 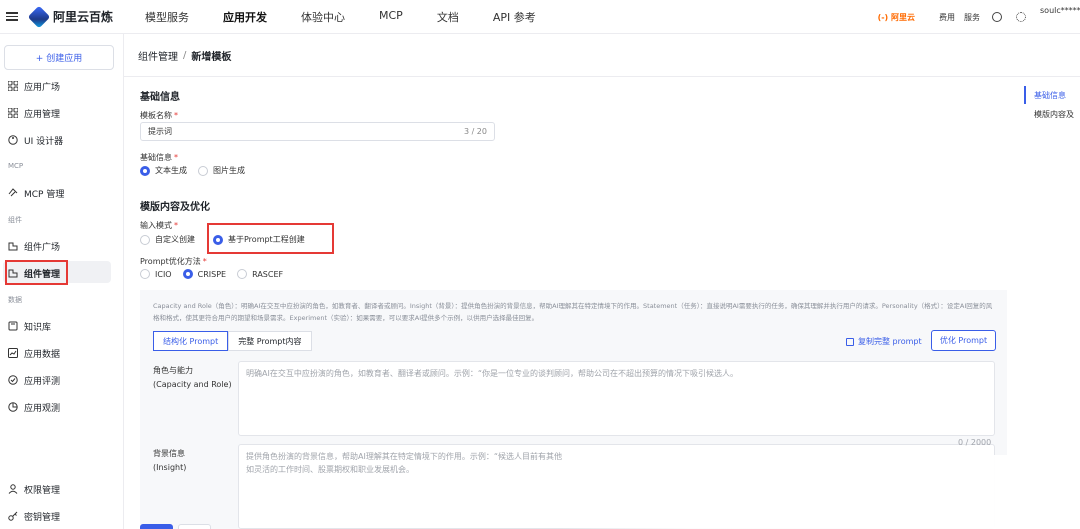 I want to click on sidebar-item-knowledge: 知识库, so click(x=29, y=326).